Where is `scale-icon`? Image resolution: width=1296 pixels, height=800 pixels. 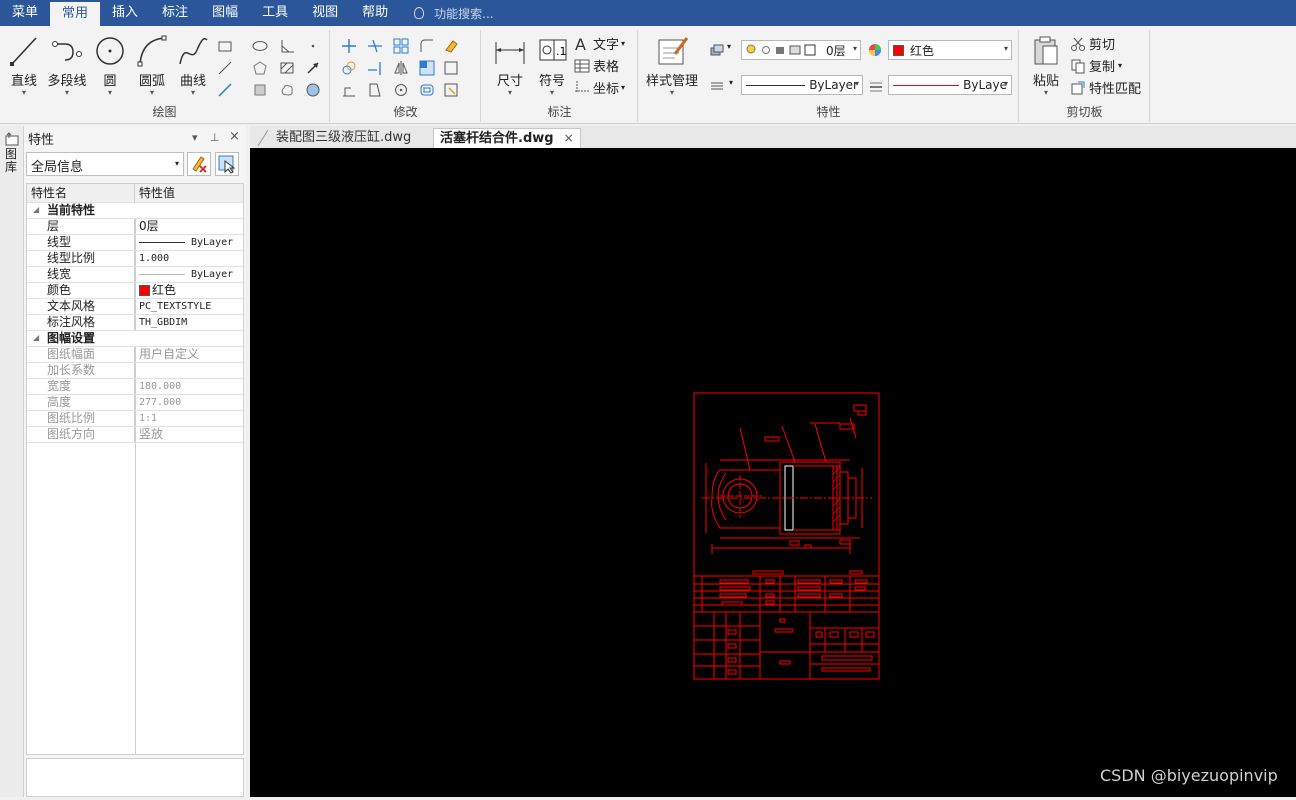
scale-icon is located at coordinates (427, 68).